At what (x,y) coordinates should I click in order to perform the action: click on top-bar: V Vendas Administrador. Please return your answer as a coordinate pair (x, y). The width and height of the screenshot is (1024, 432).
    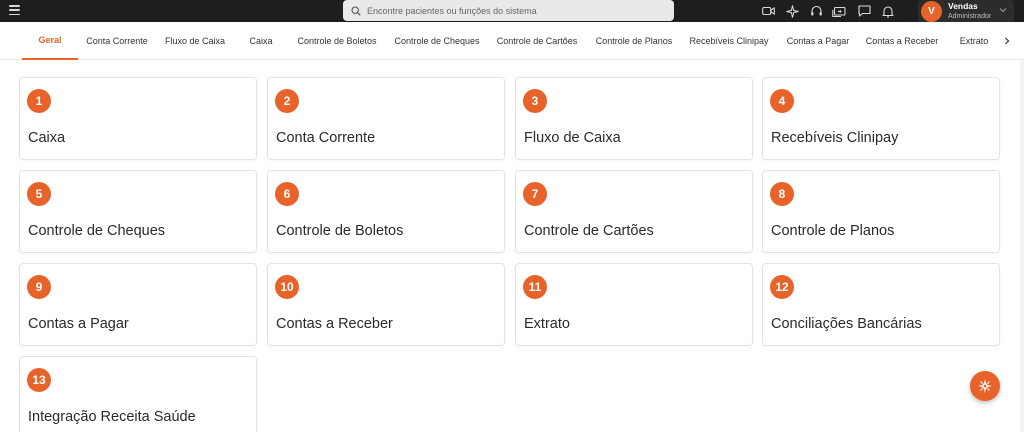
    Looking at the image, I should click on (512, 11).